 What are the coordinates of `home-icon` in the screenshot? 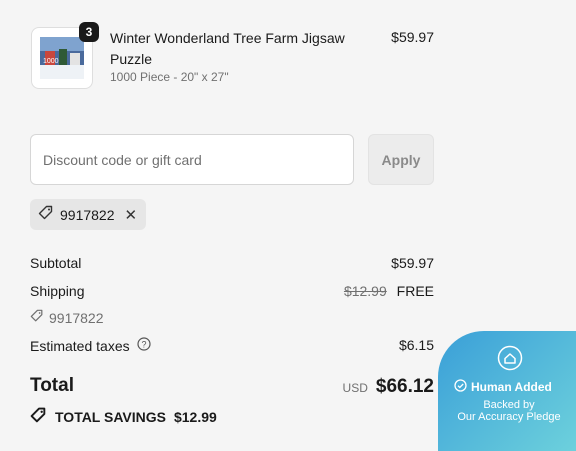 It's located at (510, 360).